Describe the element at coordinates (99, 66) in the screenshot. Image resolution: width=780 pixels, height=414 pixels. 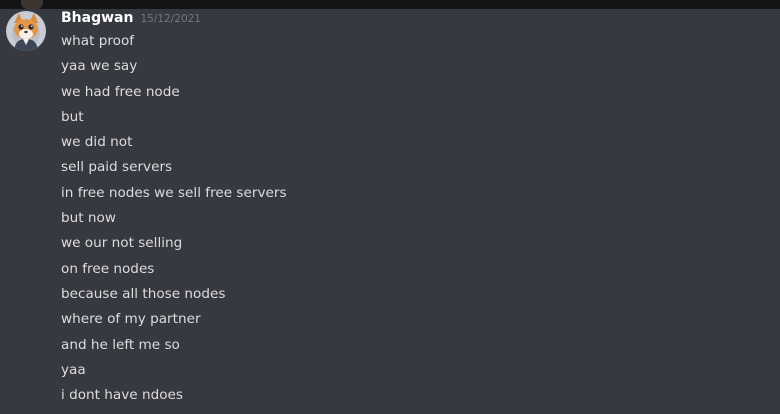
I see `message-line: yaa we say` at that location.